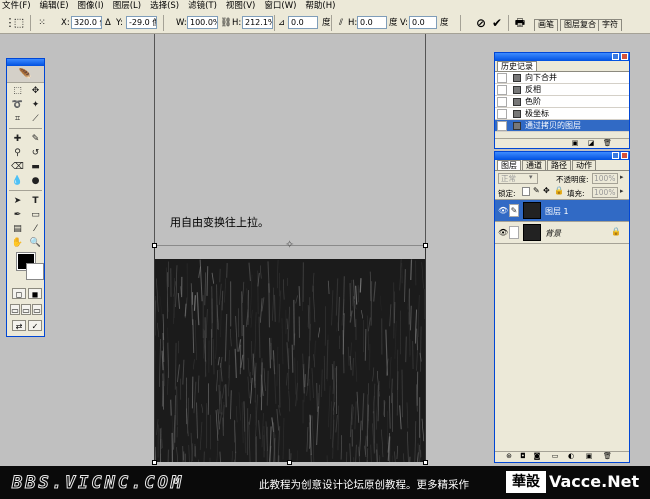  What do you see at coordinates (562, 156) in the screenshot?
I see `layers-titlebar` at bounding box center [562, 156].